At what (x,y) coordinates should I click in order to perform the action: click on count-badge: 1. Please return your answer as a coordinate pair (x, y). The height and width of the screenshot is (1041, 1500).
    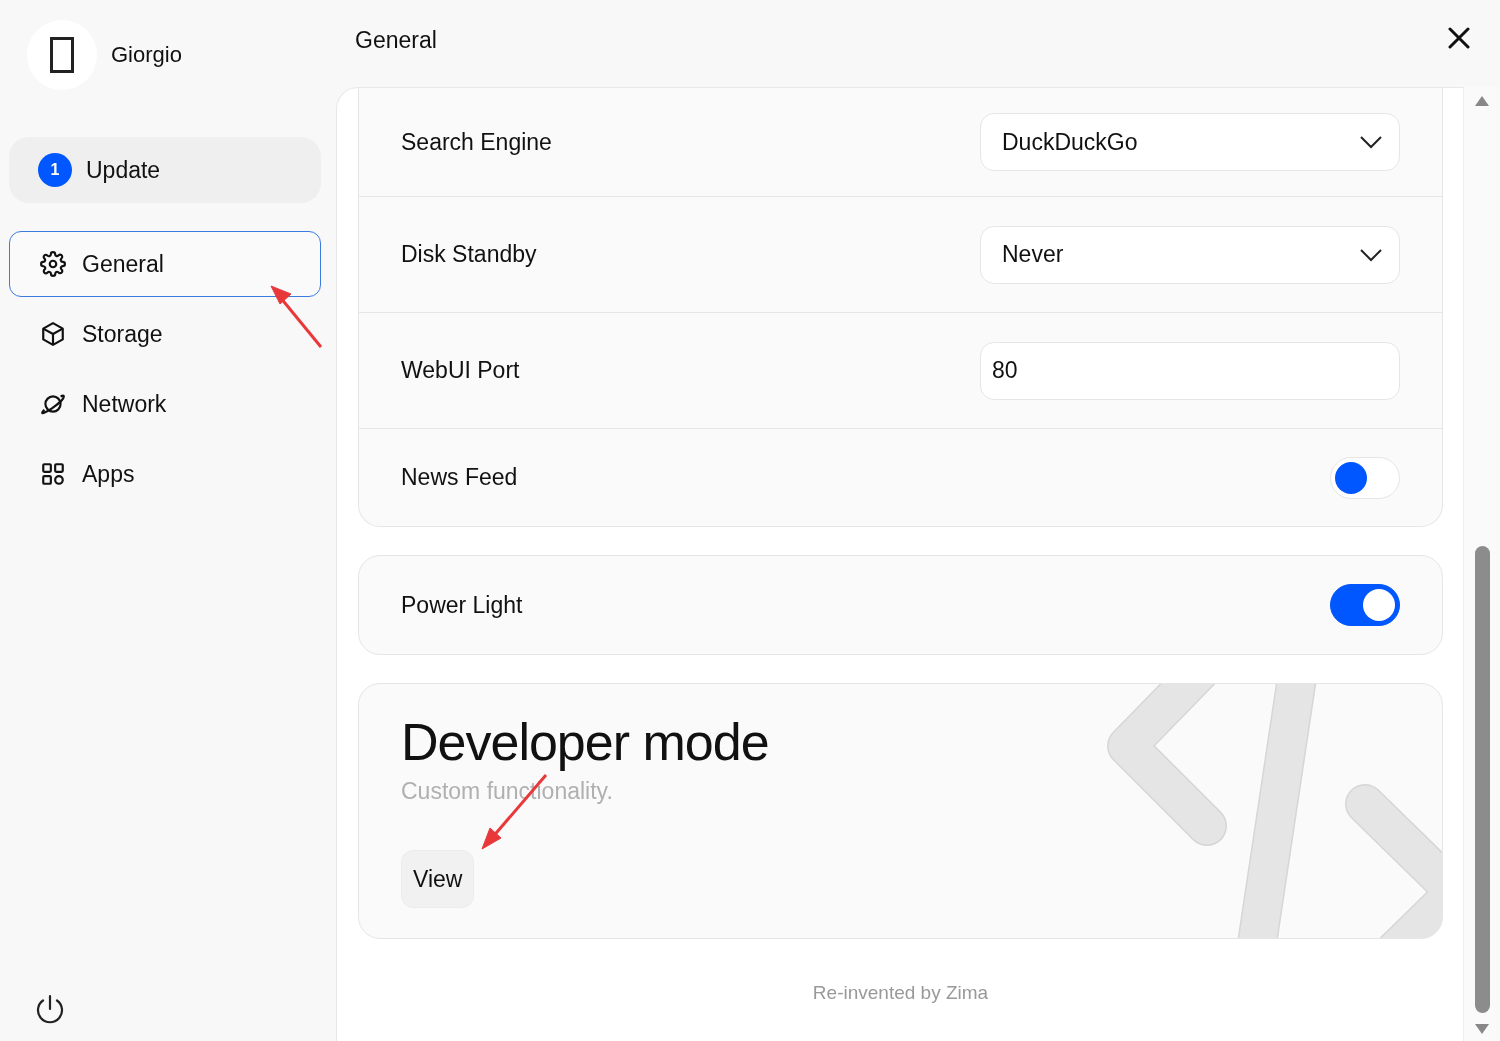
    Looking at the image, I should click on (55, 170).